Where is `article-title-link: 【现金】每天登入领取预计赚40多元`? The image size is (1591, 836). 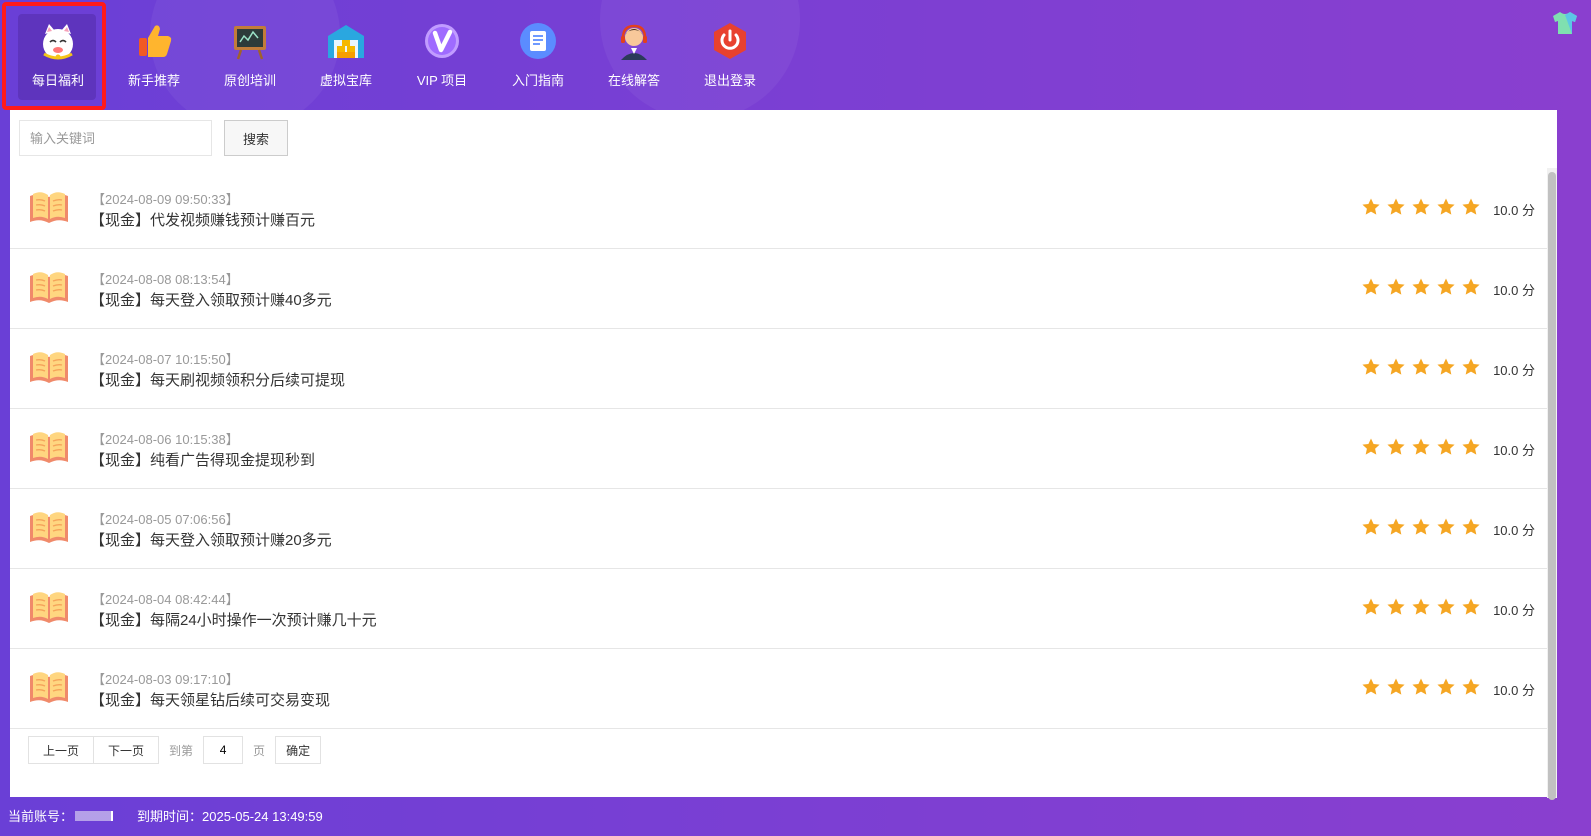
article-title-link: 【现金】每天登入领取预计赚40多元 is located at coordinates (211, 299).